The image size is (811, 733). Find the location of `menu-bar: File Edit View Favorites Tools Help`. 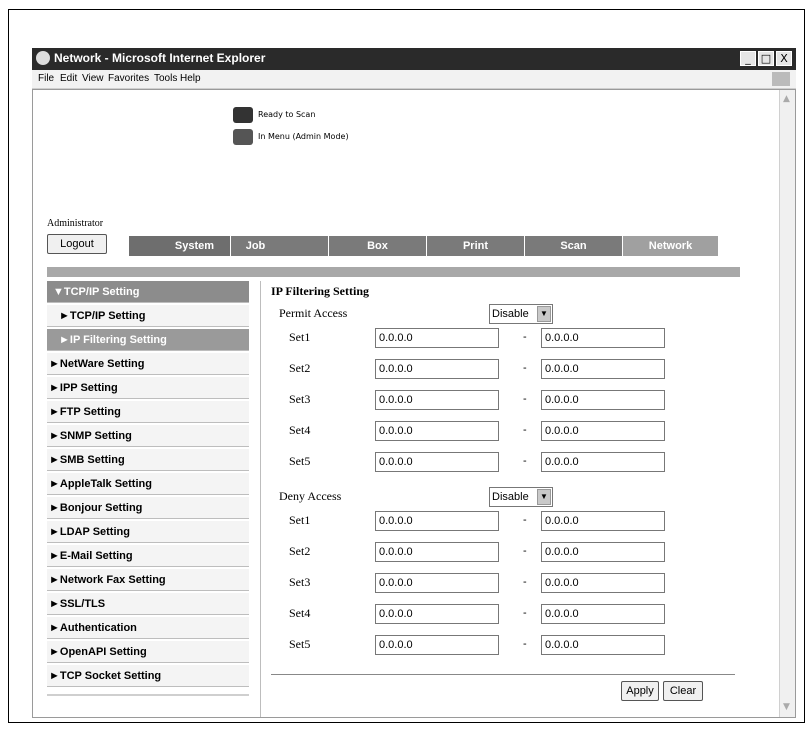

menu-bar: File Edit View Favorites Tools Help is located at coordinates (414, 79).